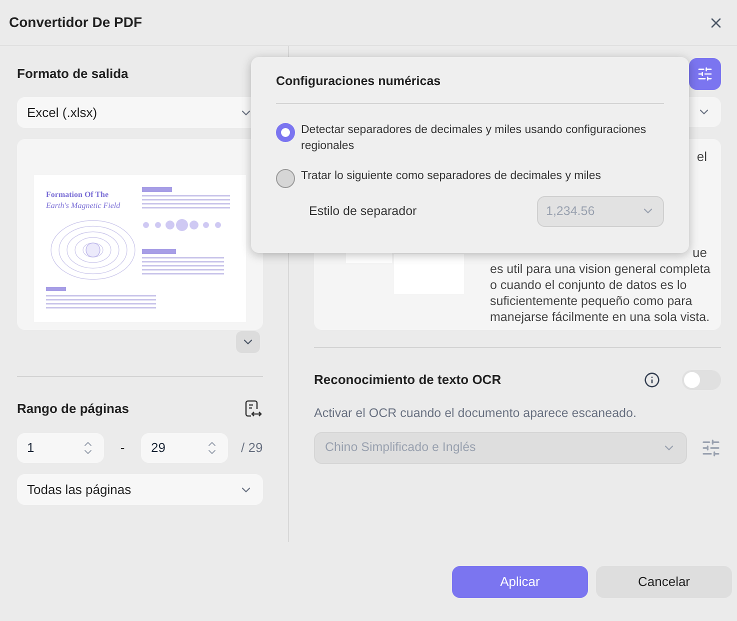 Image resolution: width=737 pixels, height=621 pixels. I want to click on window-title: Convertidor De PDF, so click(75, 22).